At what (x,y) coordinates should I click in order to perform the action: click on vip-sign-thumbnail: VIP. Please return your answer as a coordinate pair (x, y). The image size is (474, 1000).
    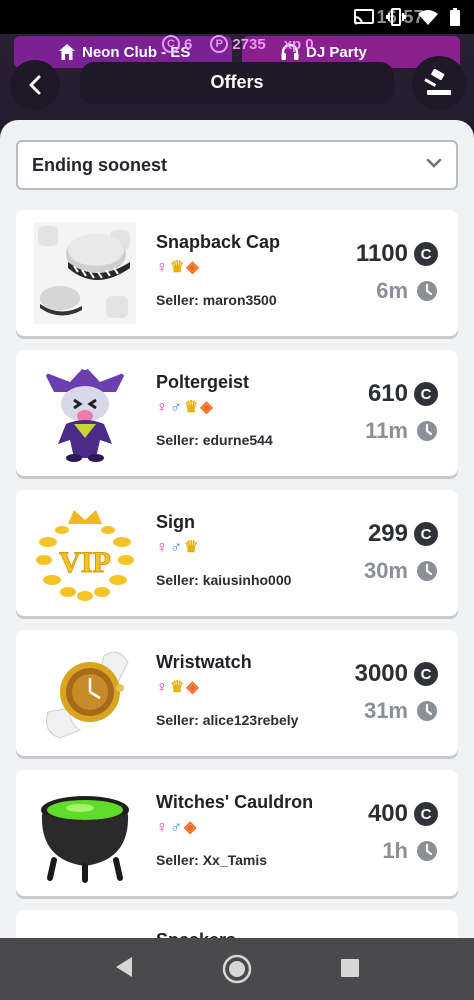
    Looking at the image, I should click on (85, 553).